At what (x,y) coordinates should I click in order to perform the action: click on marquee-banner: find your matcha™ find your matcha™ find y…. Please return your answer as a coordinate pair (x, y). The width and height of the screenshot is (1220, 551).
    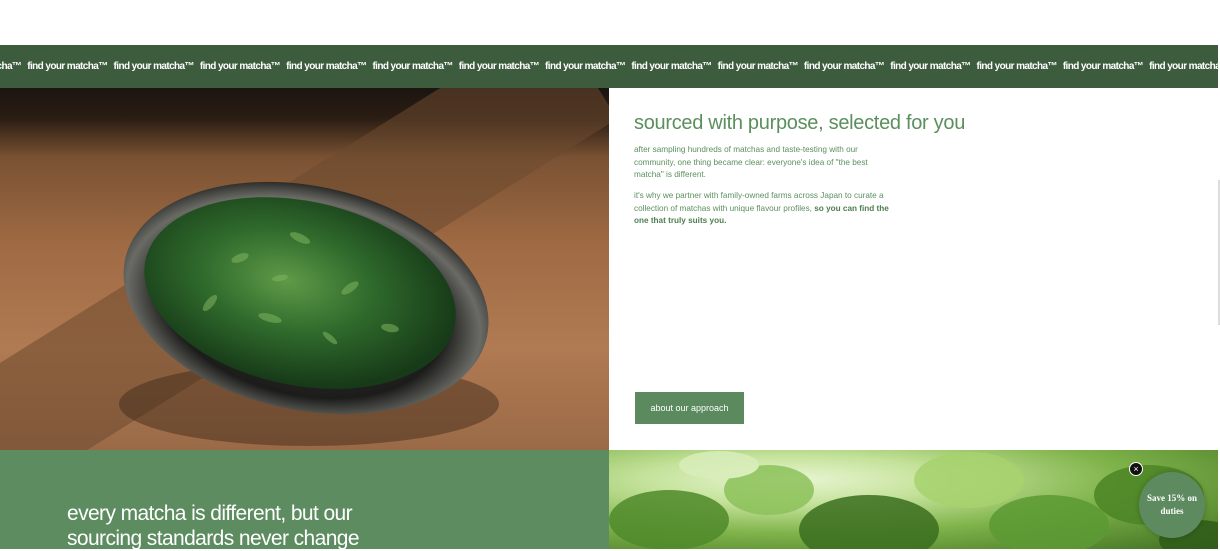
    Looking at the image, I should click on (609, 66).